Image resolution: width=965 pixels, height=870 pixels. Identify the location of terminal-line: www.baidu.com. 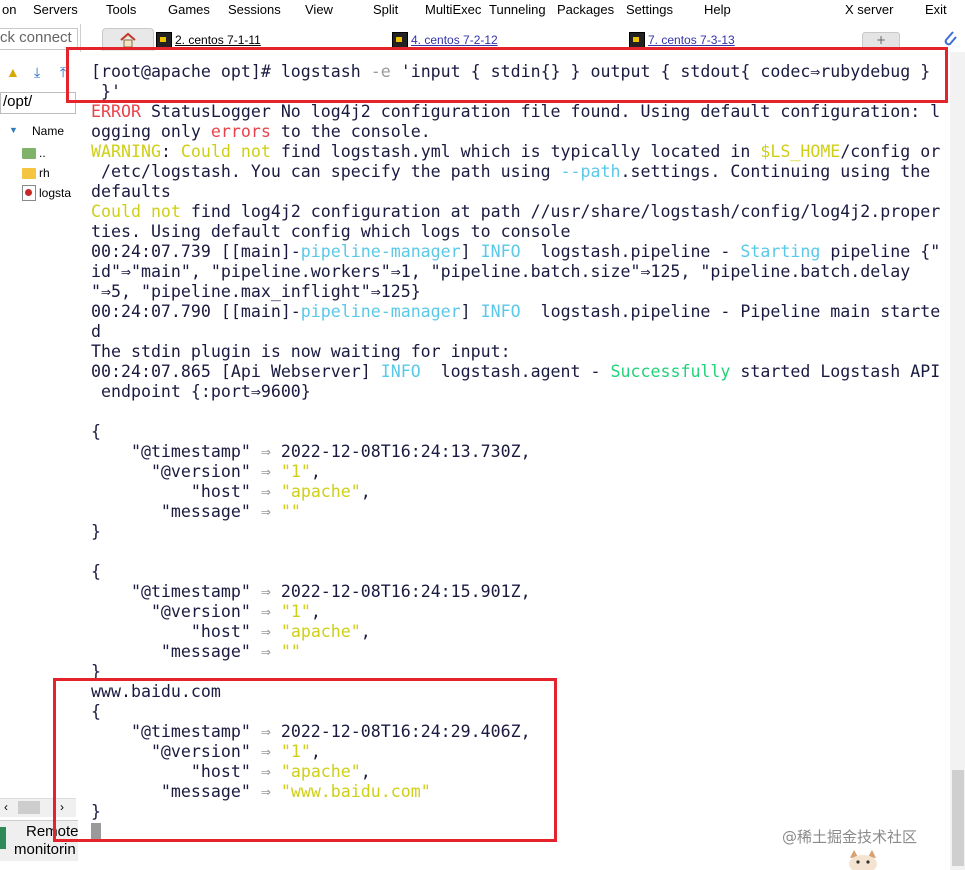
(515, 692).